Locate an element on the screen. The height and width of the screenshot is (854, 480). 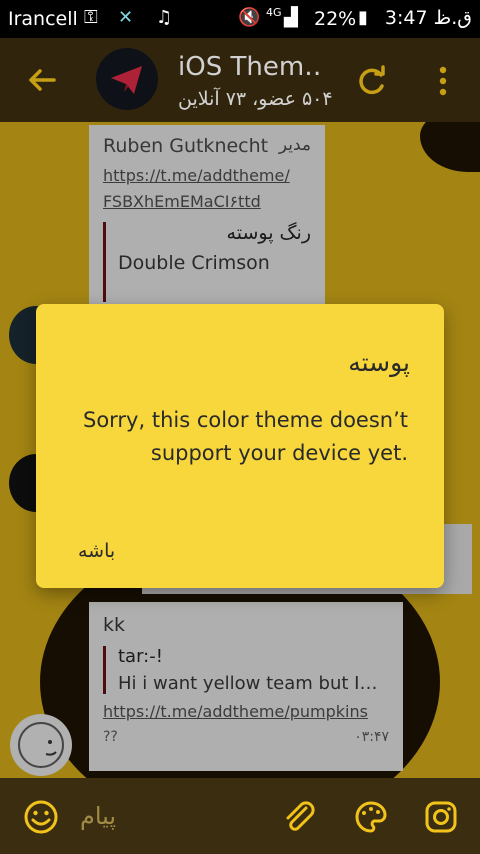
clock: 3:47 ق.ظ is located at coordinates (428, 18).